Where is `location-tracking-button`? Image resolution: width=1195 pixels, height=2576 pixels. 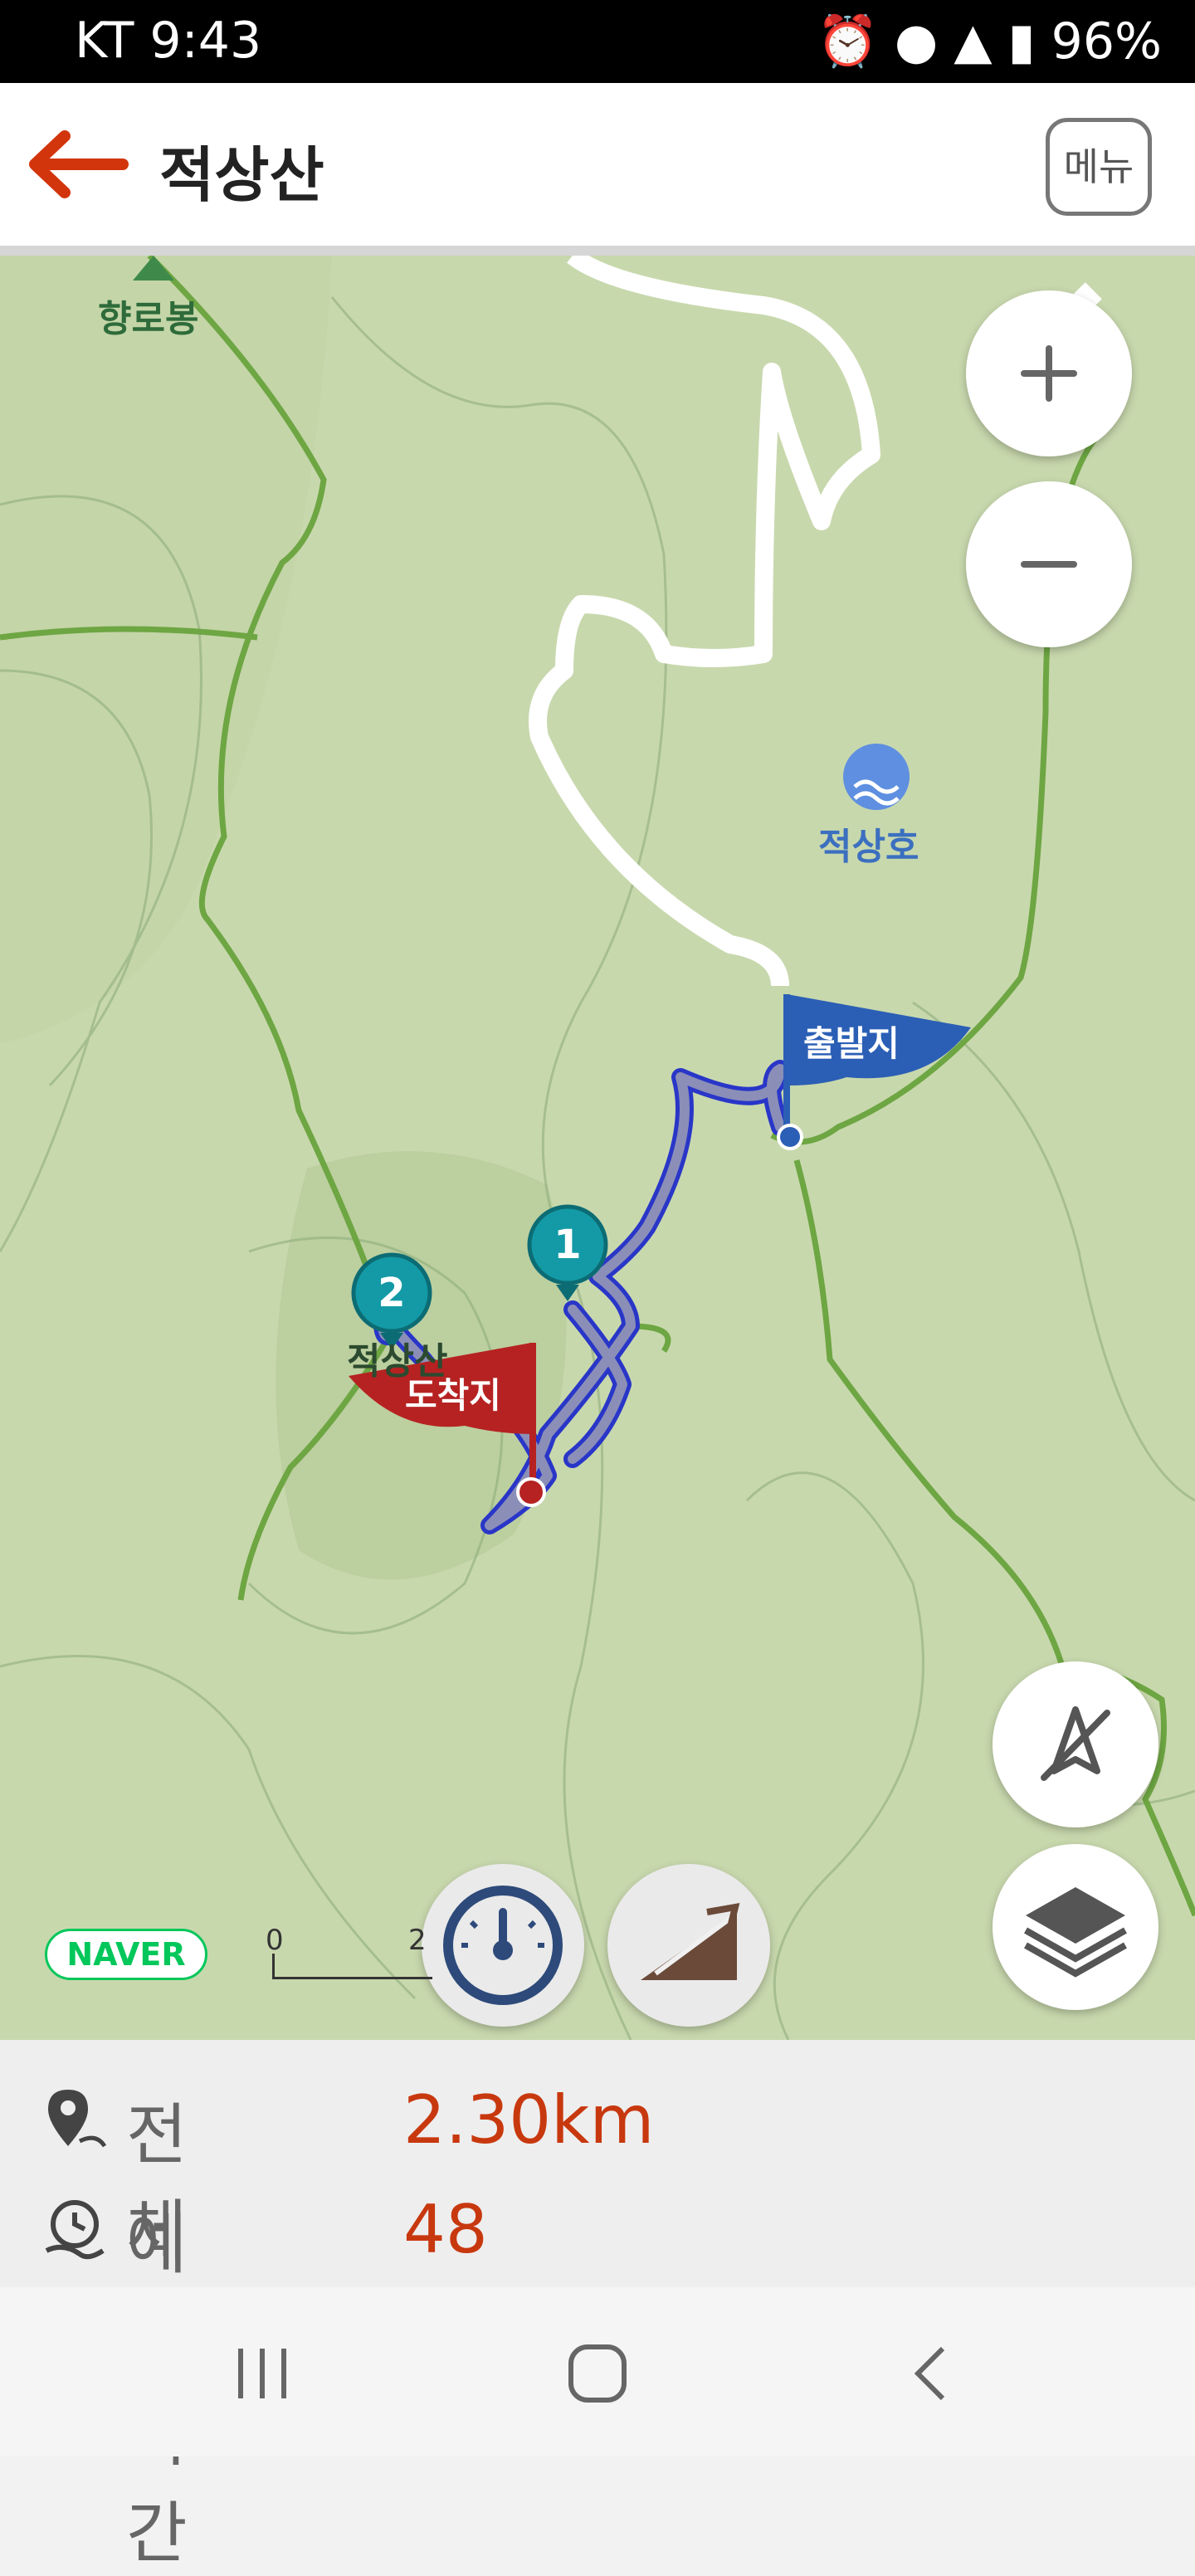 location-tracking-button is located at coordinates (1075, 1744).